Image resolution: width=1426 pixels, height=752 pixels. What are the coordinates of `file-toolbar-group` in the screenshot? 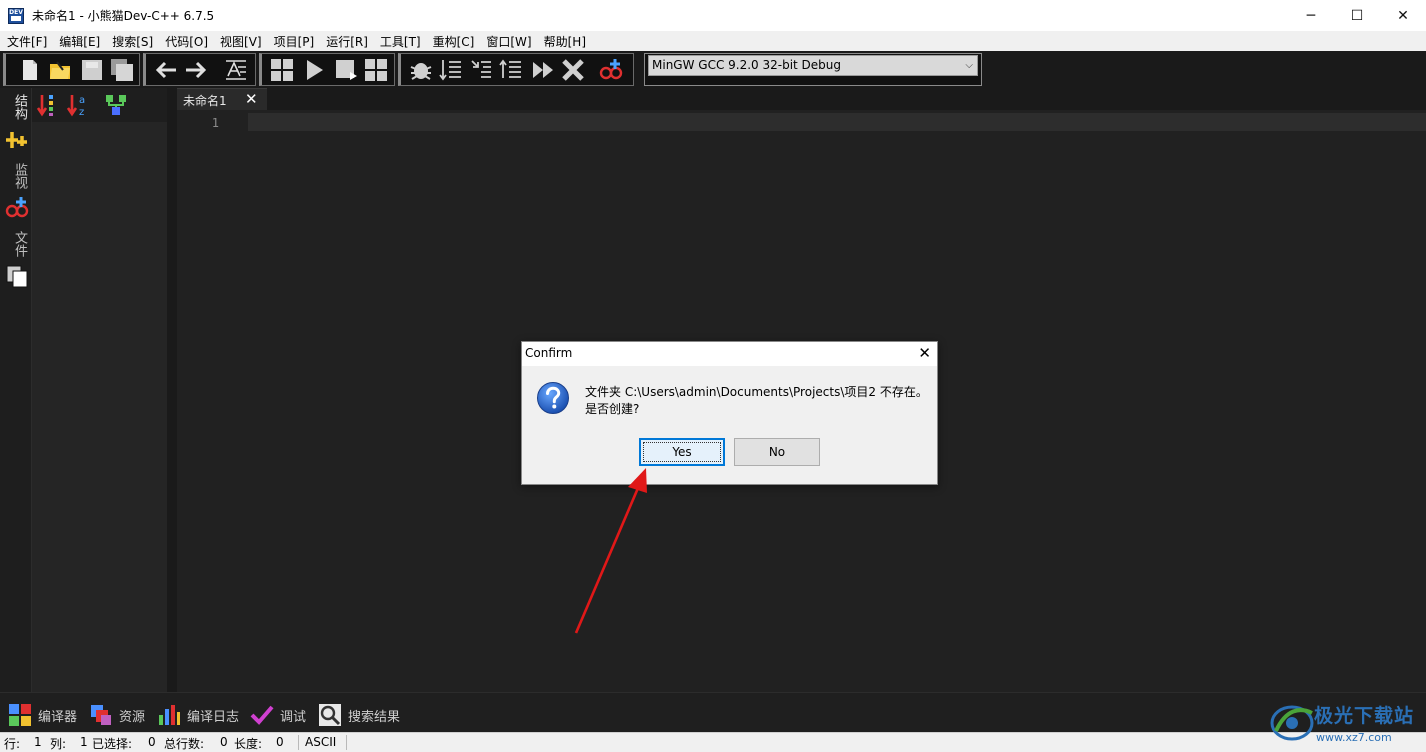 It's located at (71, 69).